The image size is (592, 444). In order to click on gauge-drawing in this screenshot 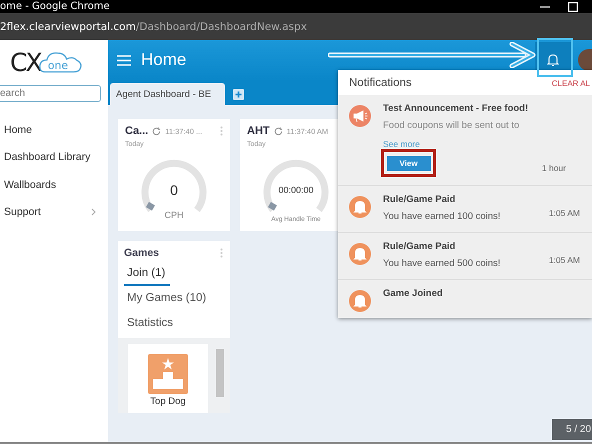, I will do `click(296, 186)`.